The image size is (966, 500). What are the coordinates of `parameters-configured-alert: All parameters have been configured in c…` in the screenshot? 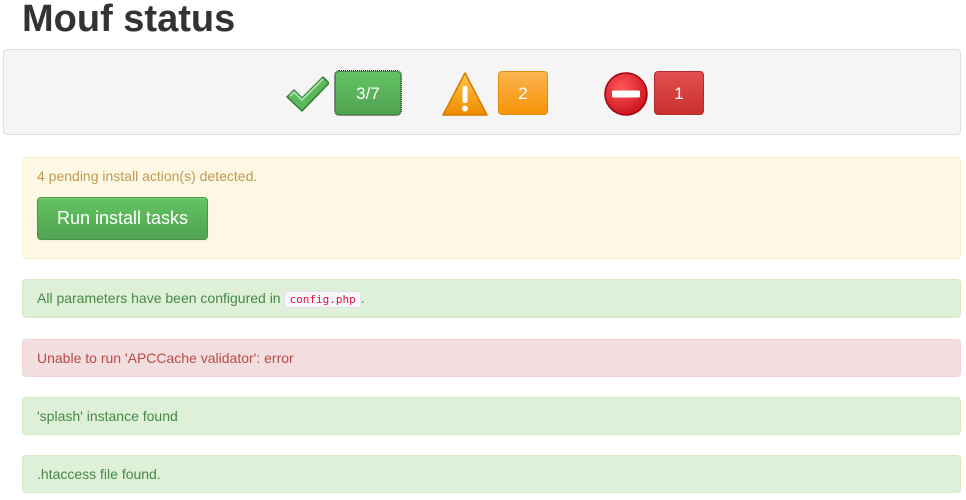 It's located at (491, 298).